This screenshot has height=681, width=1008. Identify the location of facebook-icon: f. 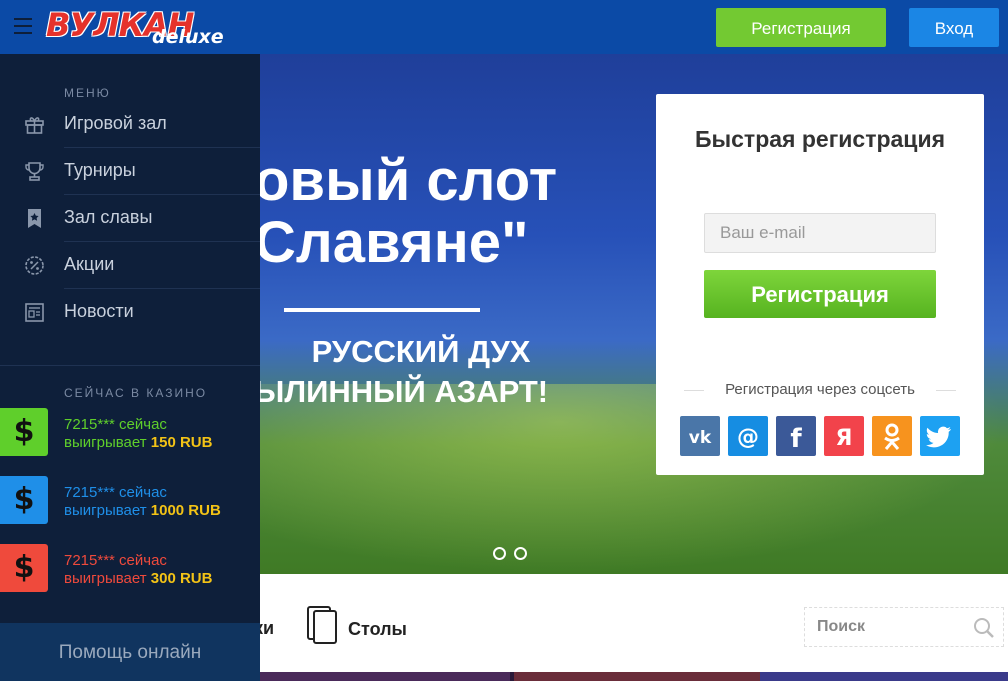
(796, 436).